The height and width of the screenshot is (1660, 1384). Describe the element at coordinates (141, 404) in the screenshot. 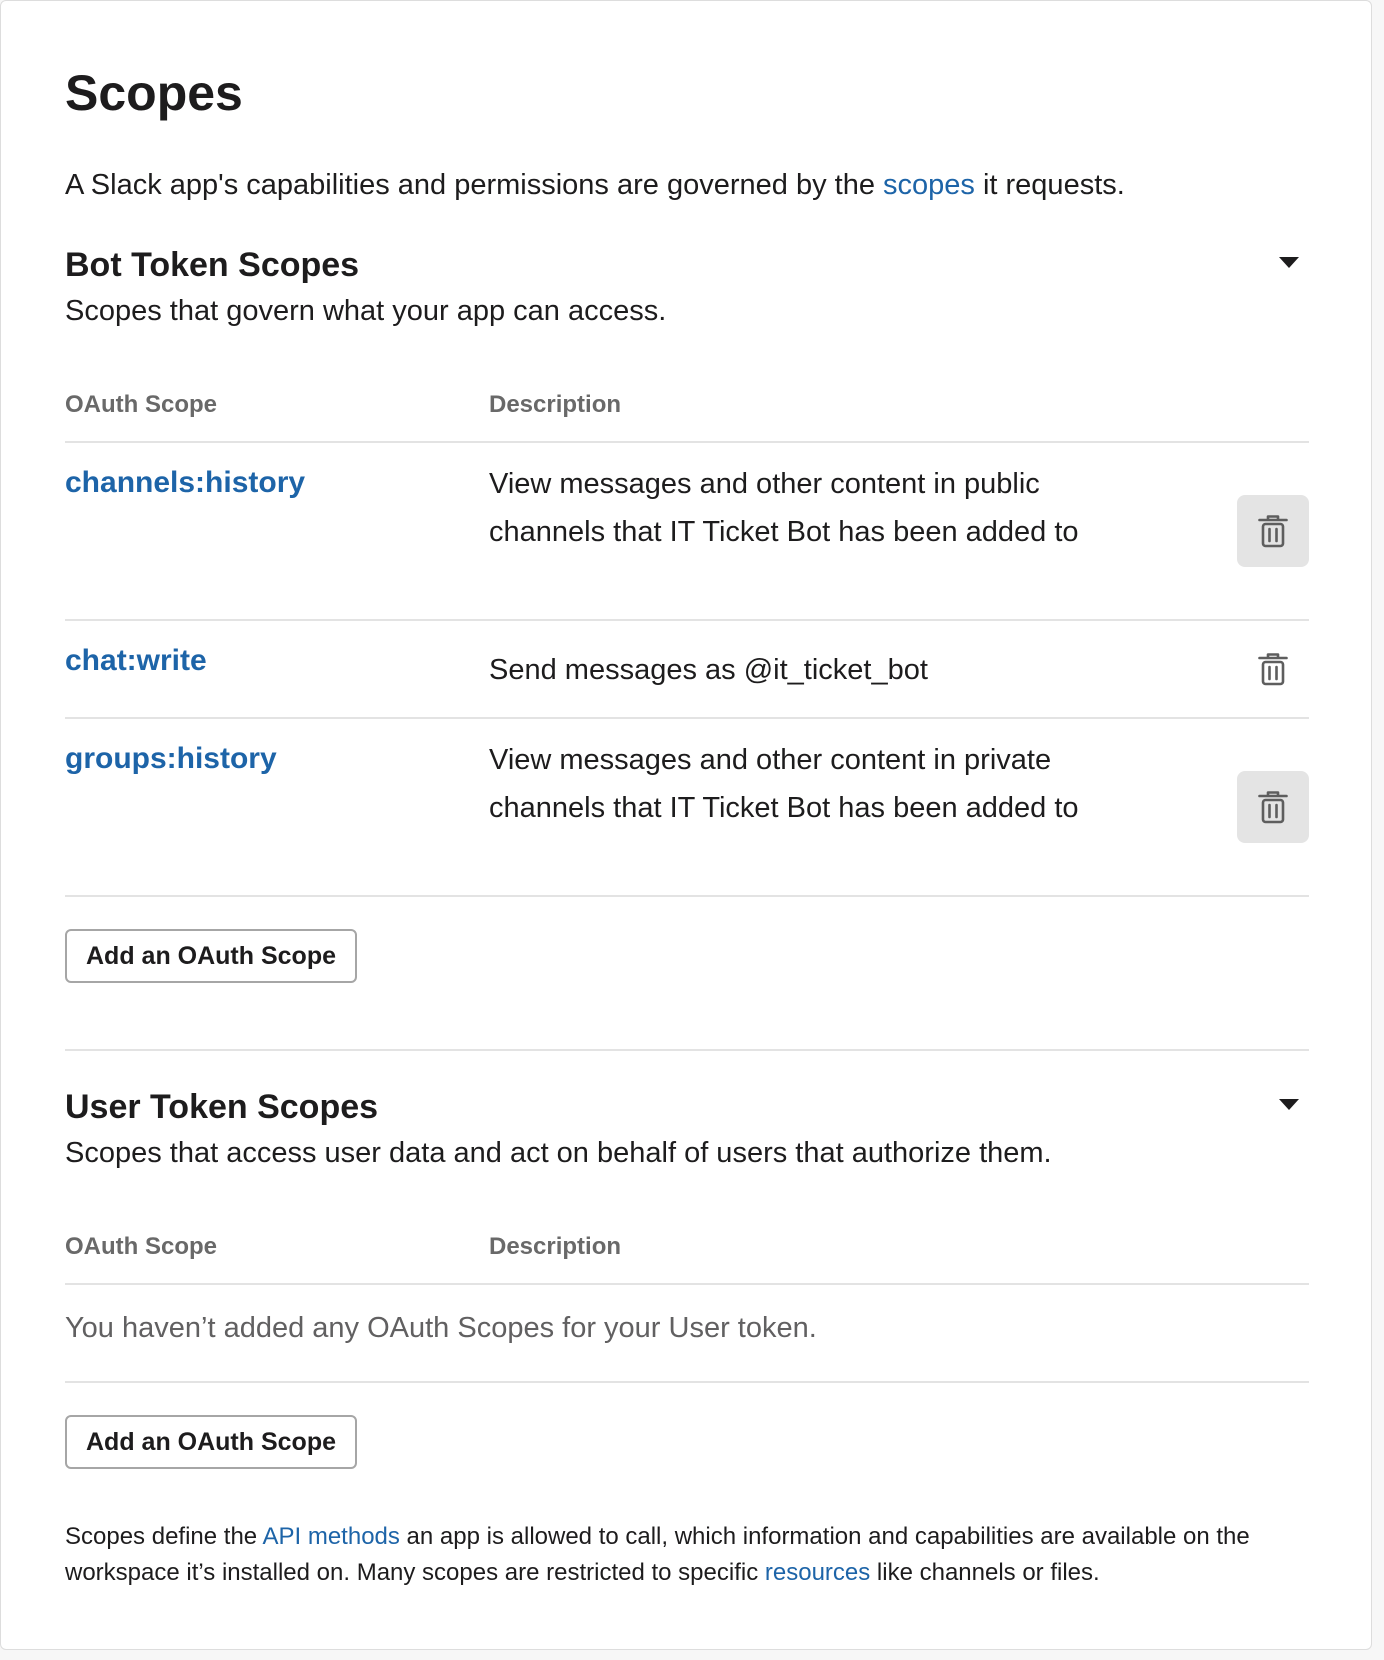

I see `bot-col-oauth-scope: OAuth Scope` at that location.